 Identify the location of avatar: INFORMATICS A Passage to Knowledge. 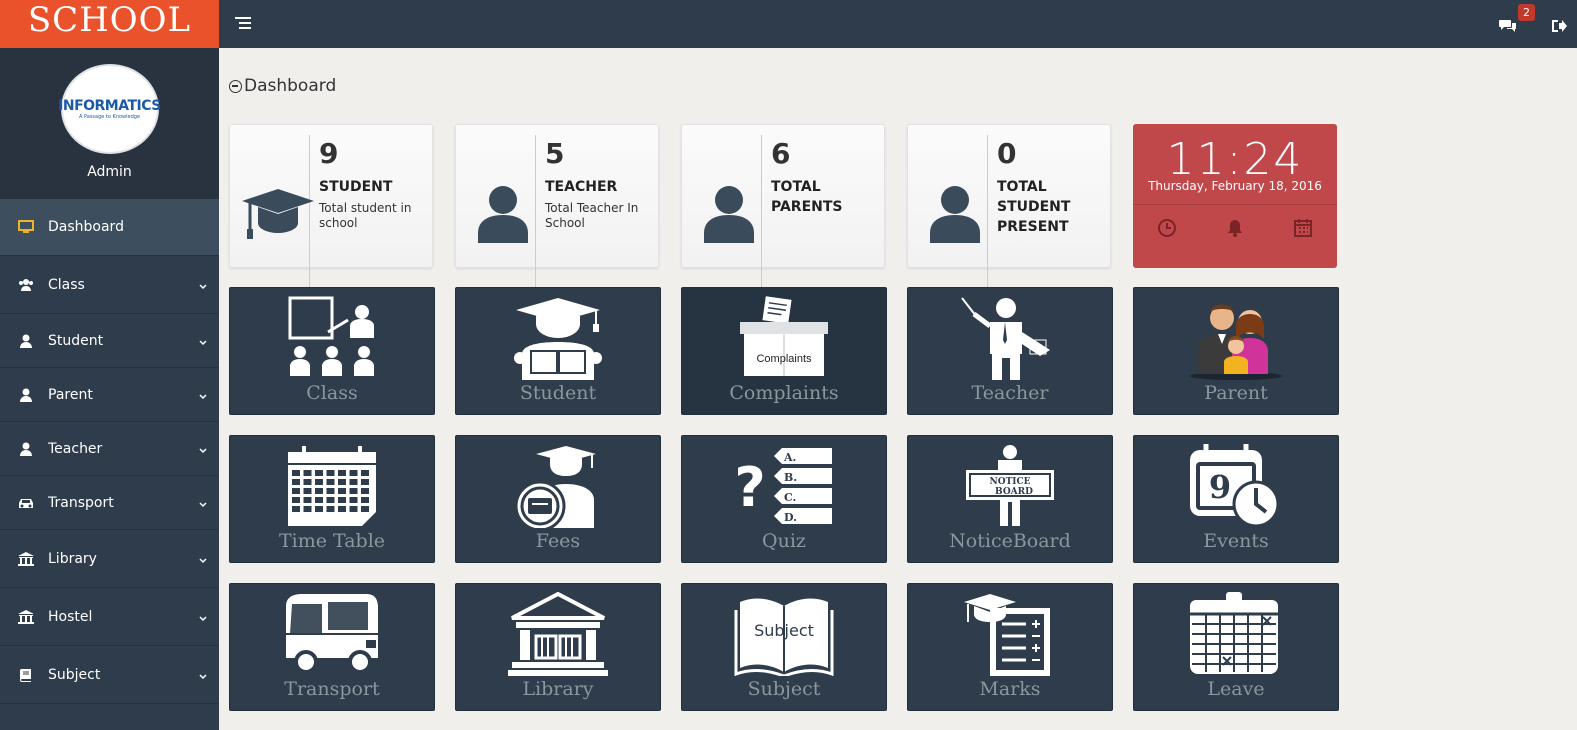
(109, 109).